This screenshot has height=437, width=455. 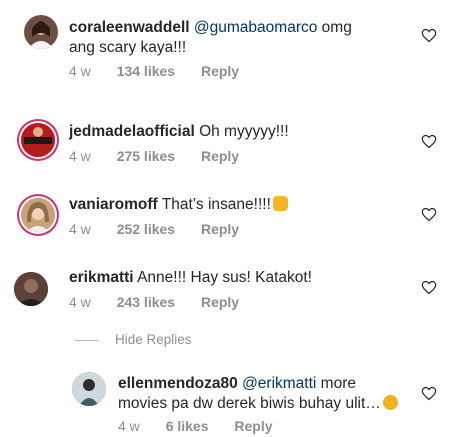 I want to click on comment-body: omg, so click(x=334, y=27).